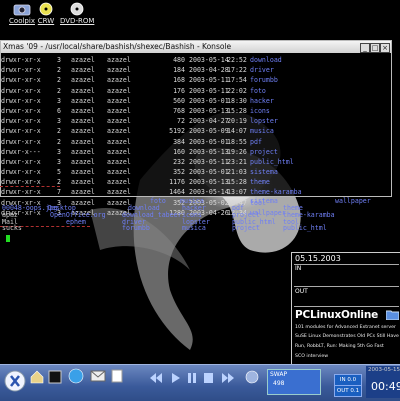 Image resolution: width=400 pixels, height=401 pixels. I want to click on ls-time: 18:55, so click(237, 141).